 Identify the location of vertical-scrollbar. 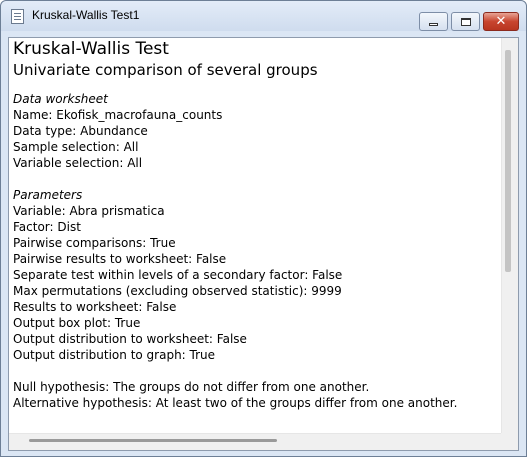
(509, 236).